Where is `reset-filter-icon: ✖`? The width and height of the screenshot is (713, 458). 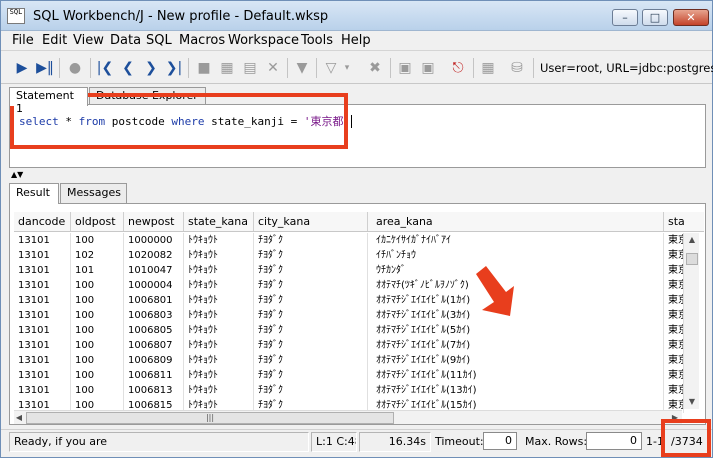 reset-filter-icon: ✖ is located at coordinates (375, 68).